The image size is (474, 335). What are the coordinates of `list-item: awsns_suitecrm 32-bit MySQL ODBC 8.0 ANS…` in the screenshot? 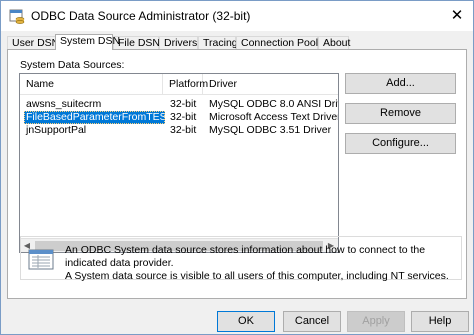 It's located at (179, 104).